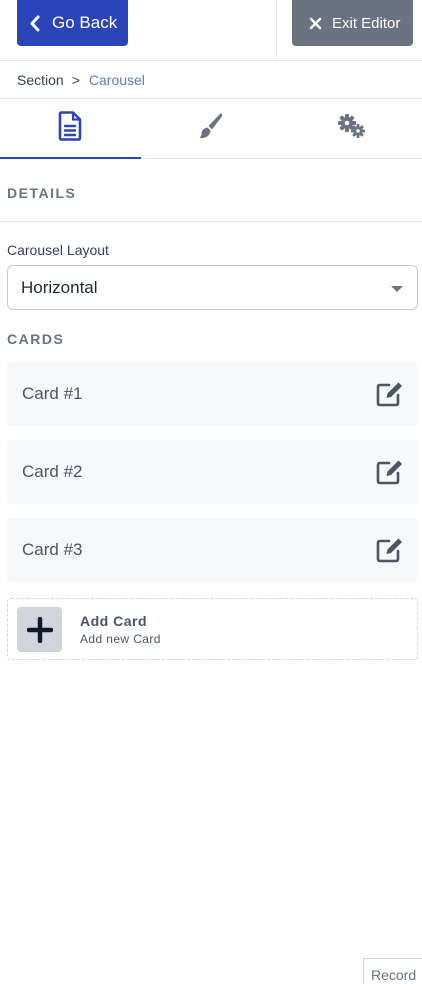 The width and height of the screenshot is (422, 984). Describe the element at coordinates (212, 629) in the screenshot. I see `add-card-button: Add Card Add new Card` at that location.